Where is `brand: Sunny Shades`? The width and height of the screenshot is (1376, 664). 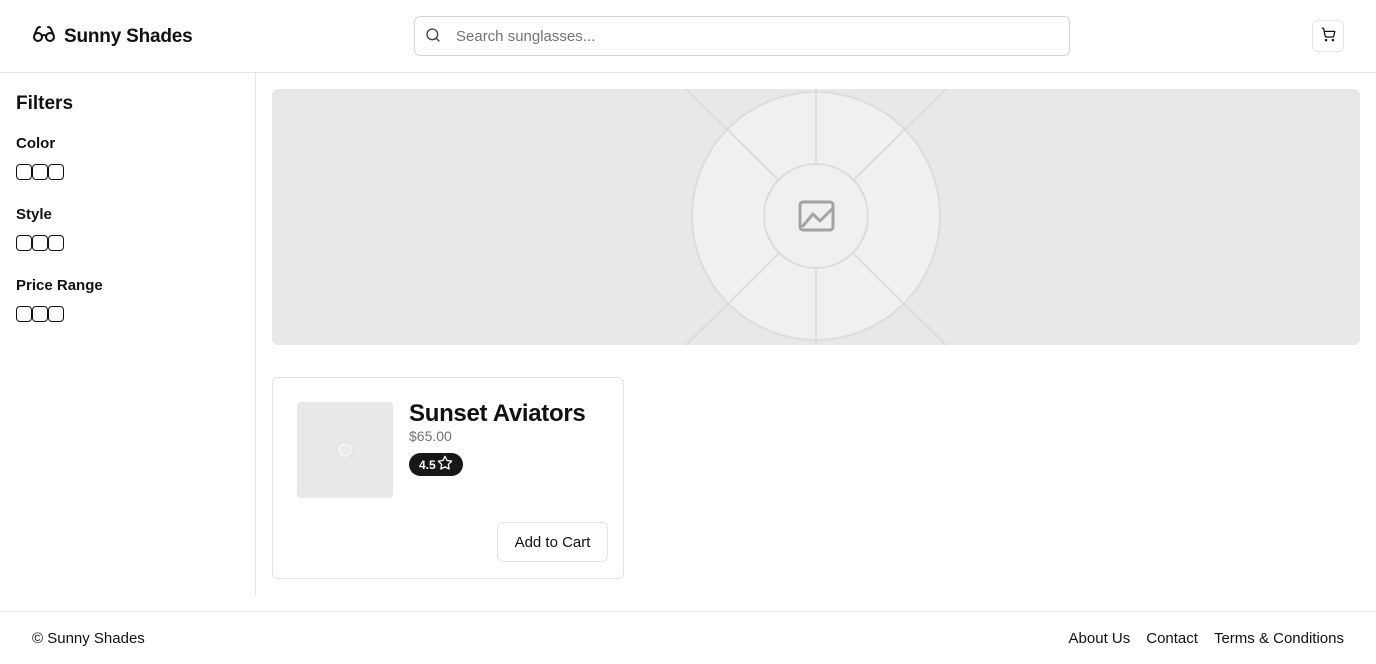
brand: Sunny Shades is located at coordinates (112, 36).